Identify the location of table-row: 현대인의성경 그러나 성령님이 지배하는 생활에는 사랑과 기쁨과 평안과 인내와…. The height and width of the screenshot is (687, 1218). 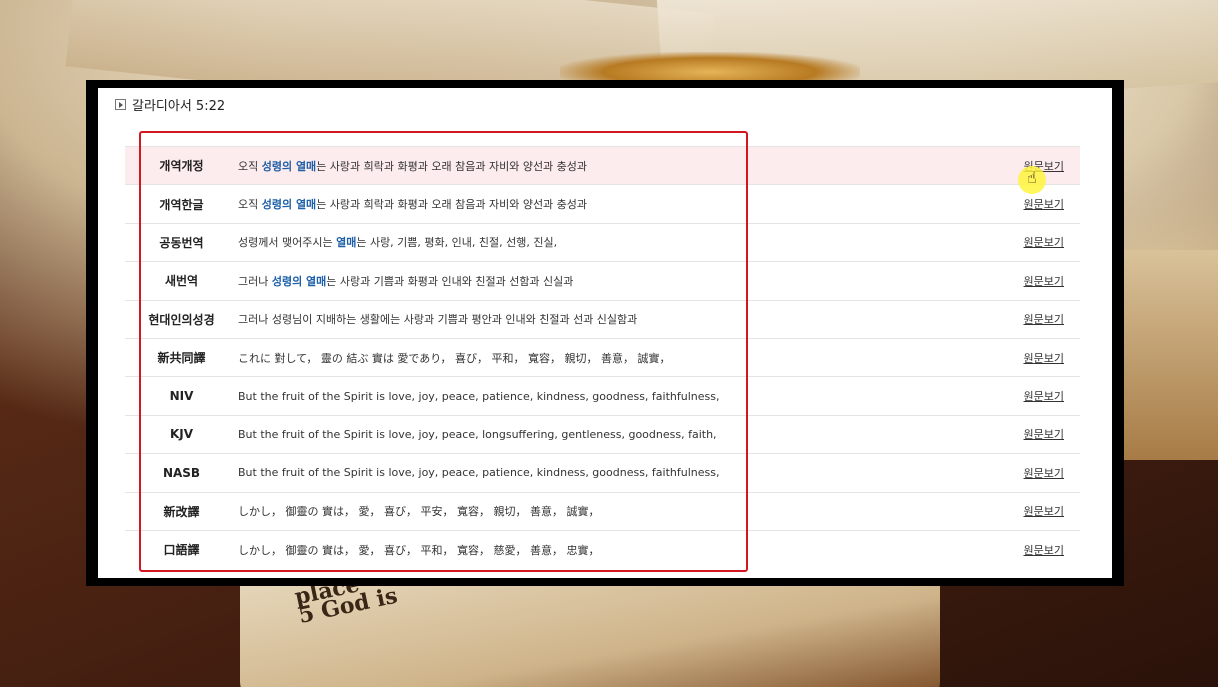
(602, 318).